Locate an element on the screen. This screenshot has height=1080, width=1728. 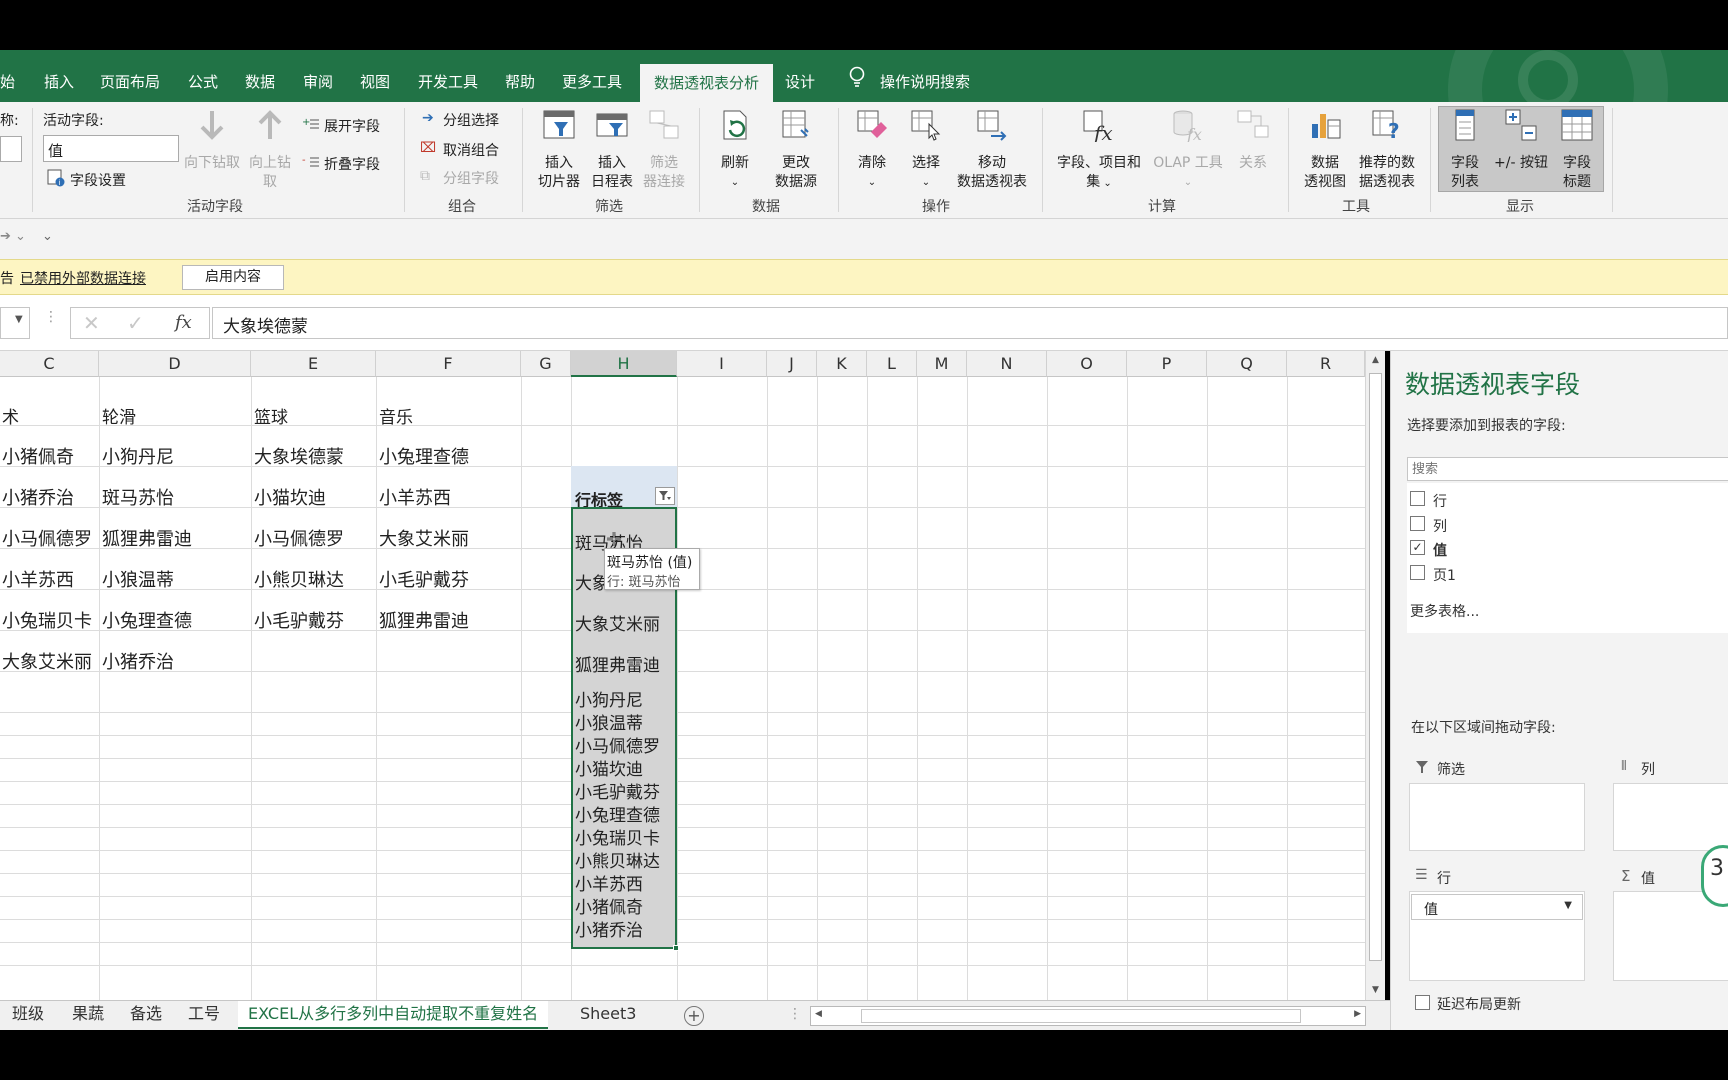
table-cell: 小猫坎迪 is located at coordinates (290, 497).